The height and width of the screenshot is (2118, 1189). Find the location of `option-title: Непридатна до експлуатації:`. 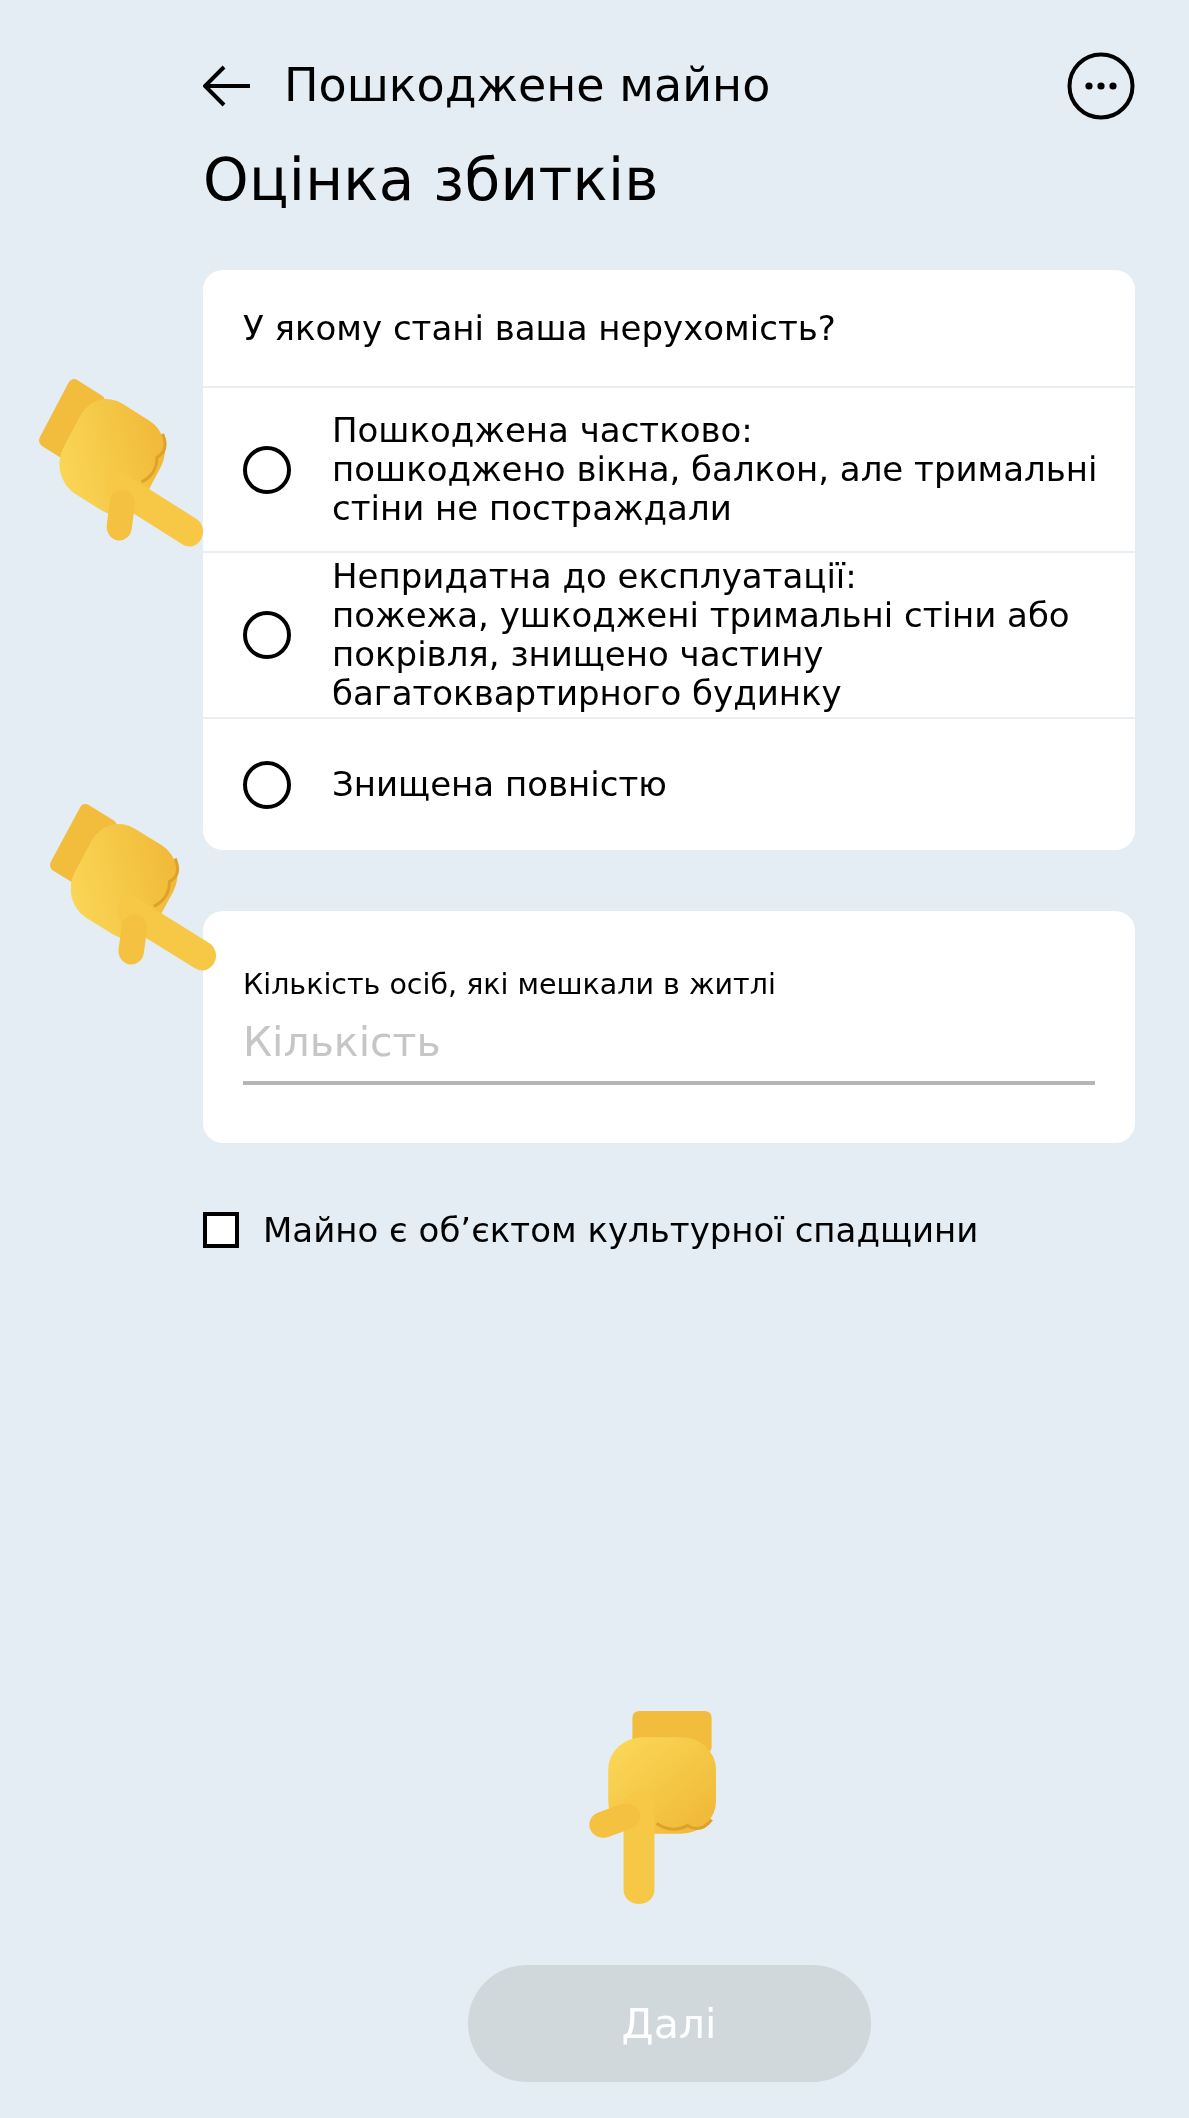

option-title: Непридатна до експлуатації: is located at coordinates (595, 576).